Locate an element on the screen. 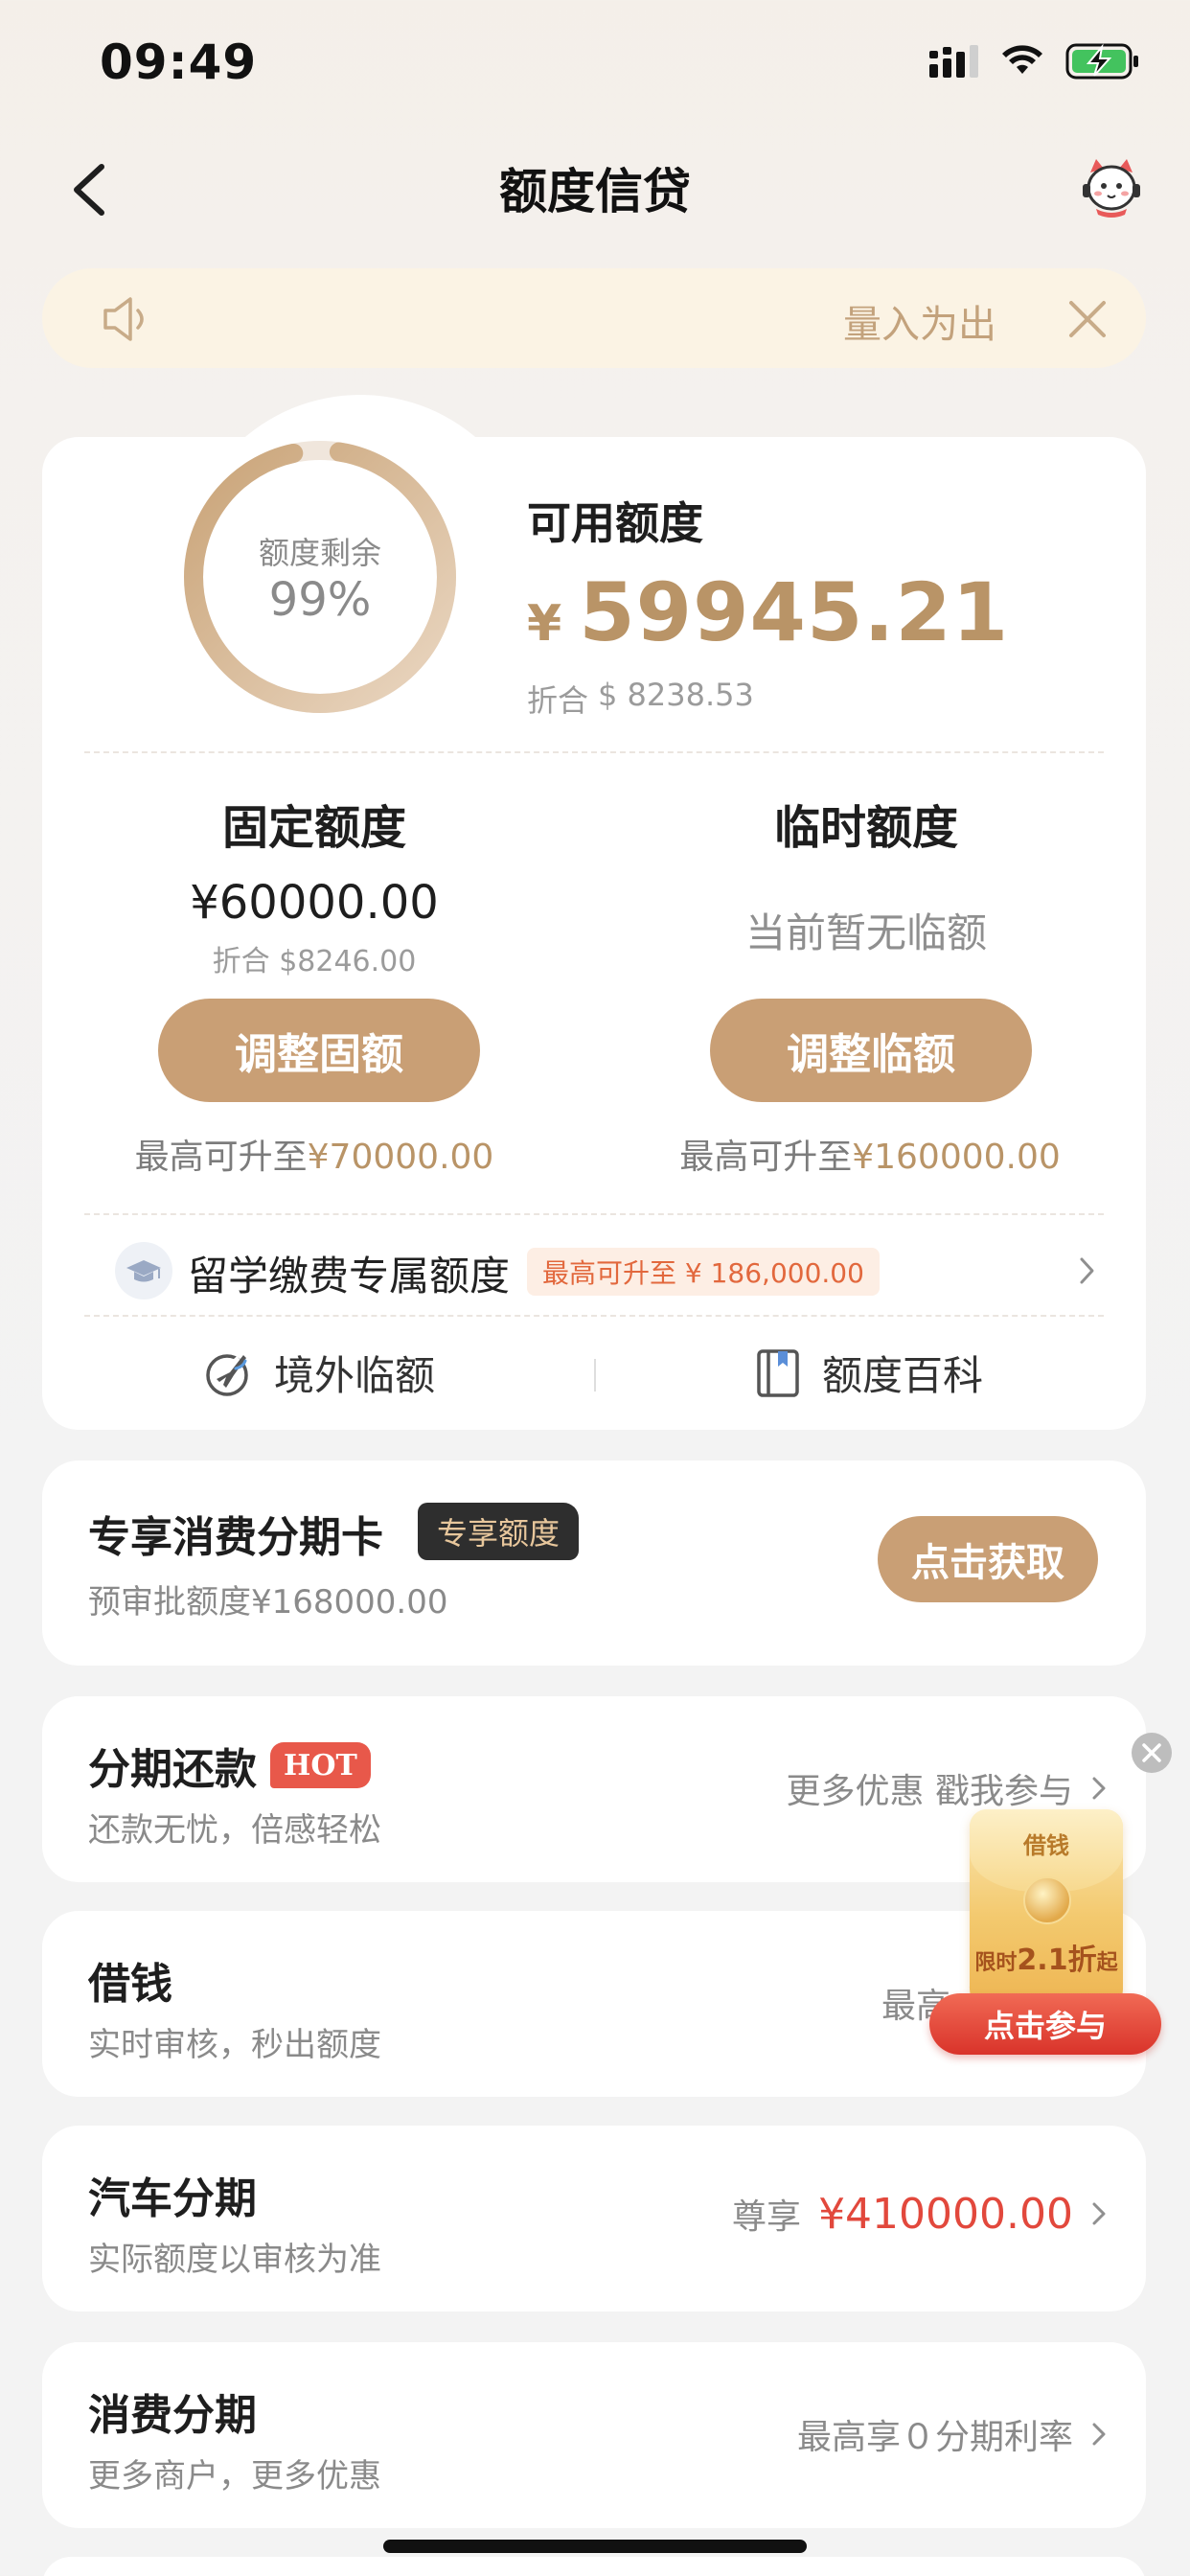  graduation-cap-icon is located at coordinates (144, 1271).